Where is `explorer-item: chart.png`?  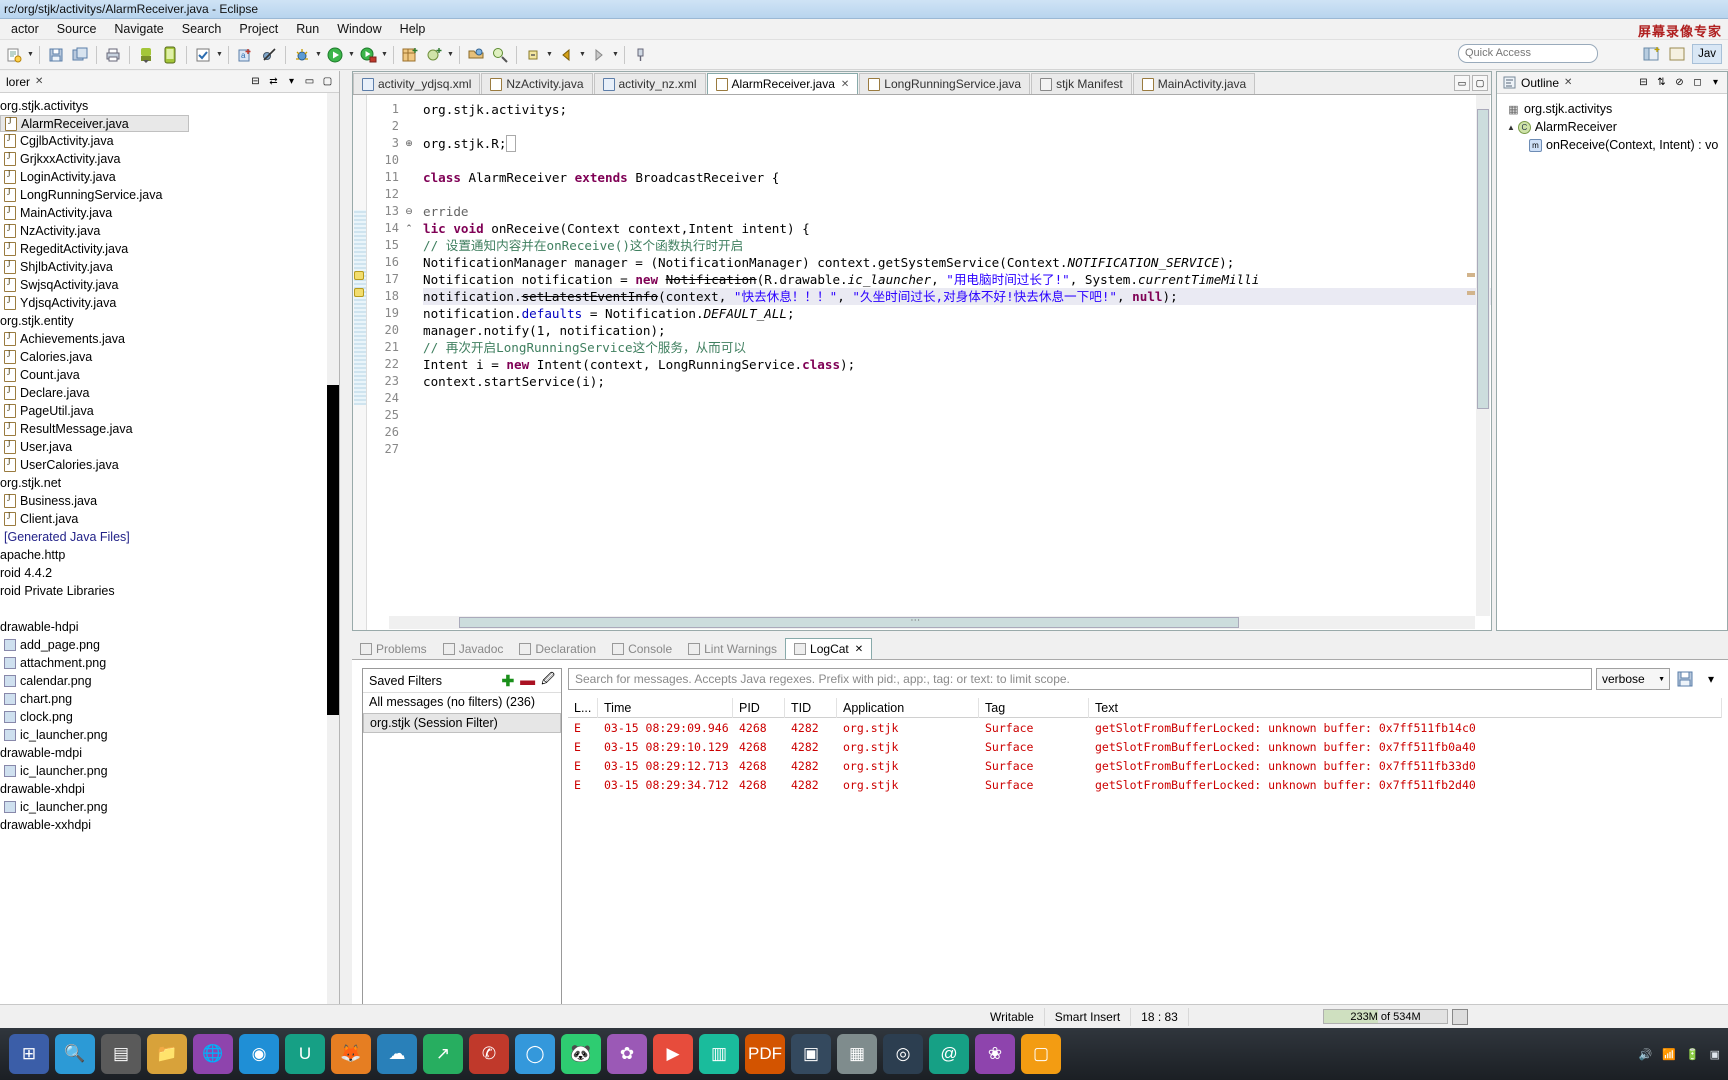 explorer-item: chart.png is located at coordinates (169, 699).